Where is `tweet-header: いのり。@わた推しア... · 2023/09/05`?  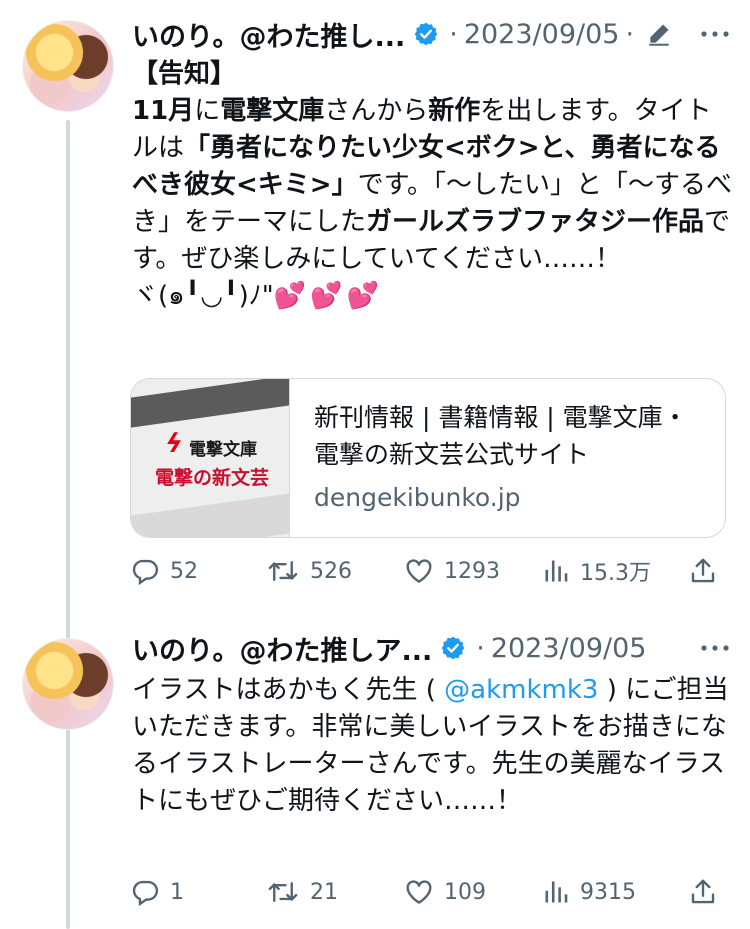 tweet-header: いのり。@わた推しア... · 2023/09/05 is located at coordinates (431, 648).